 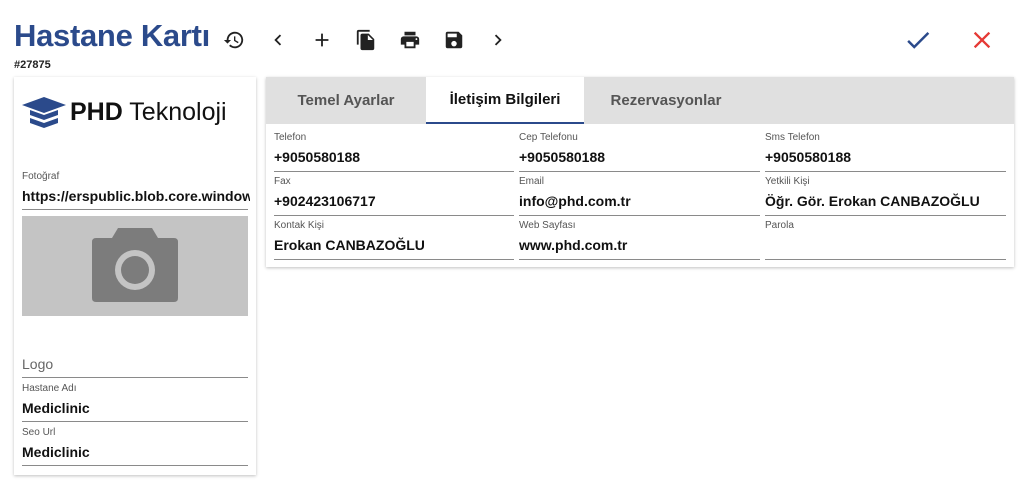 What do you see at coordinates (39, 432) in the screenshot?
I see `seo-url-label: Seo Url` at bounding box center [39, 432].